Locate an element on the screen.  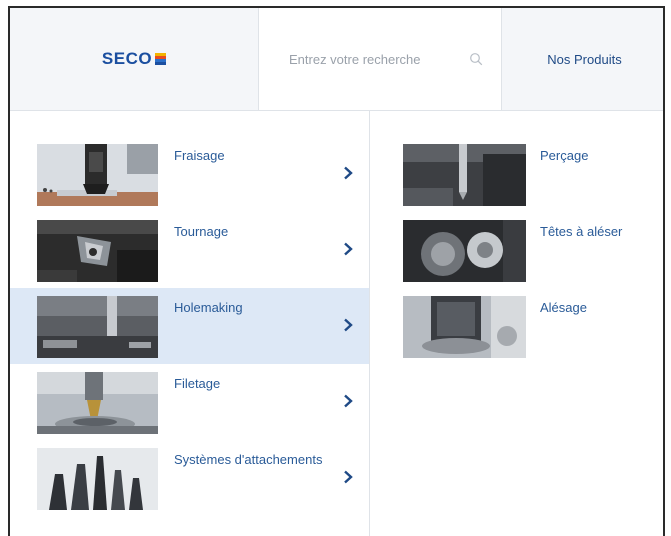
search-box is located at coordinates (380, 59).